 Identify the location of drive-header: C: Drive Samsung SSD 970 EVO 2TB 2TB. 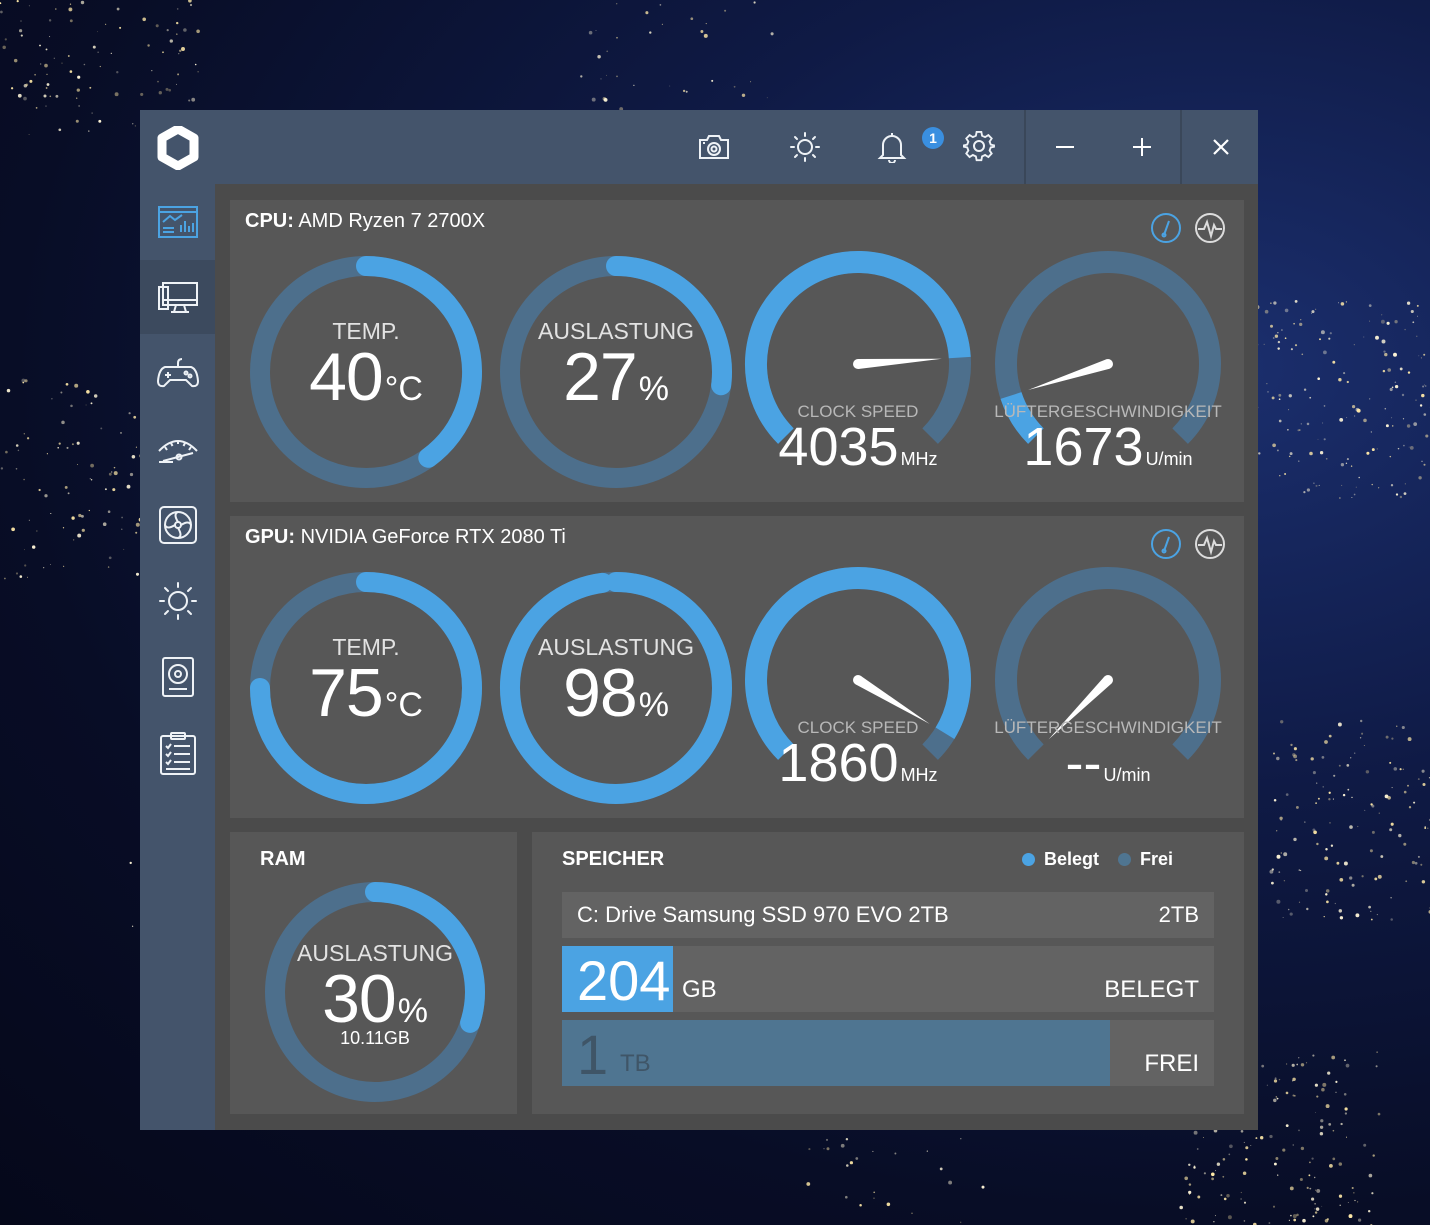
(888, 915).